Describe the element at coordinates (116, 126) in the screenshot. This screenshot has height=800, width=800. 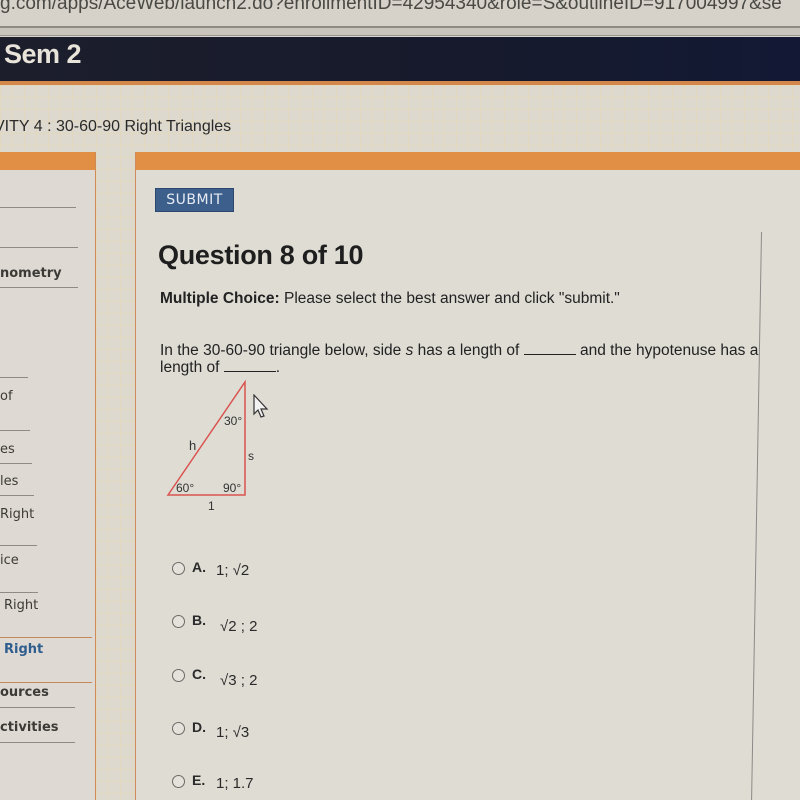
I see `activity-title: VITY 4 : 30-60-90 Right Triangles` at that location.